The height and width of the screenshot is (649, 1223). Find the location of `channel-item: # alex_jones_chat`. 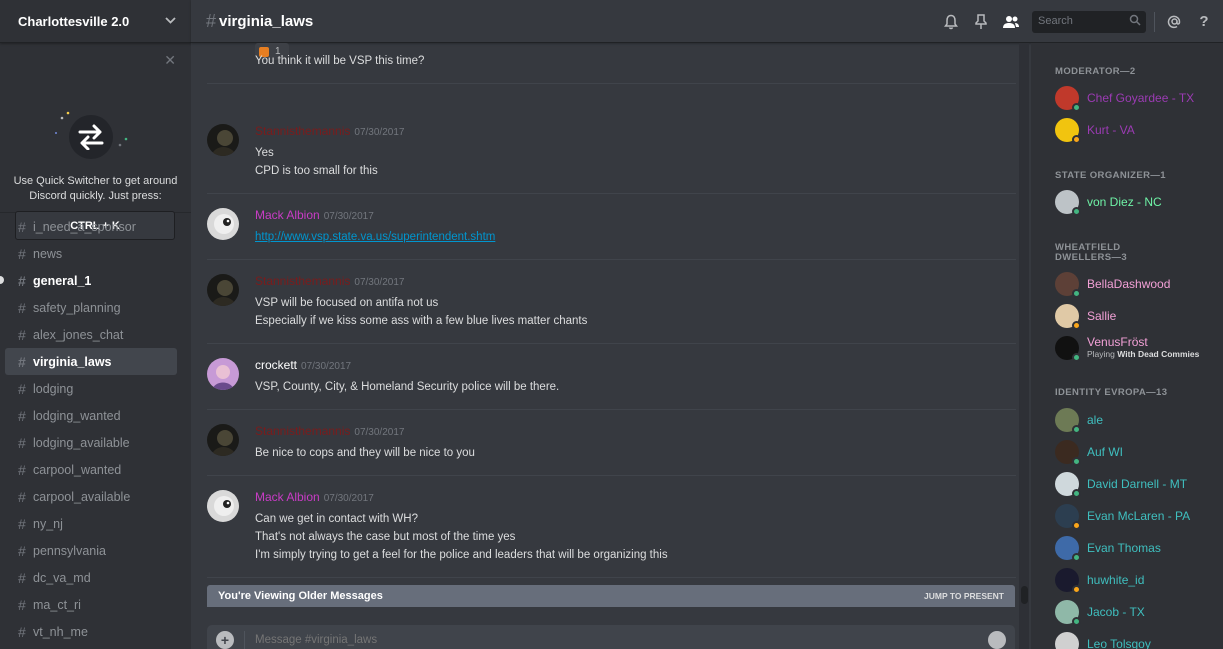

channel-item: # alex_jones_chat is located at coordinates (91, 334).